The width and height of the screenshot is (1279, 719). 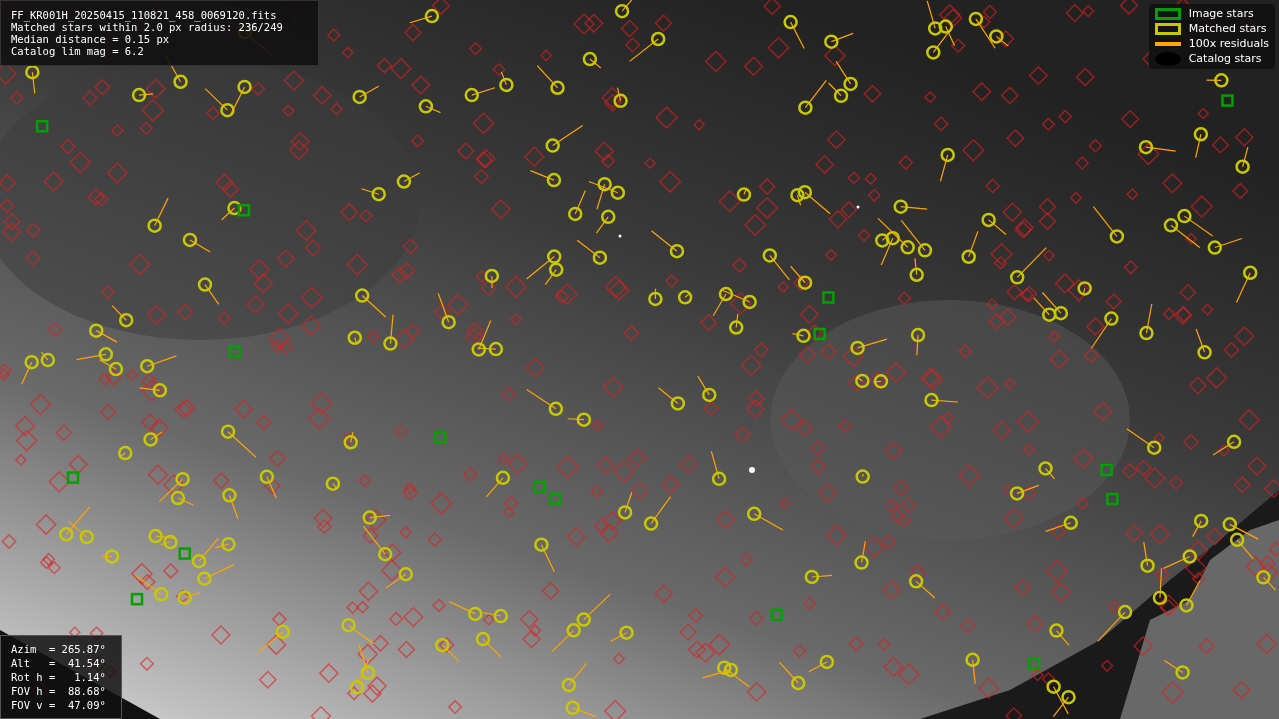 I want to click on pointing-text: Alt = 41.54°, so click(x=59, y=663).